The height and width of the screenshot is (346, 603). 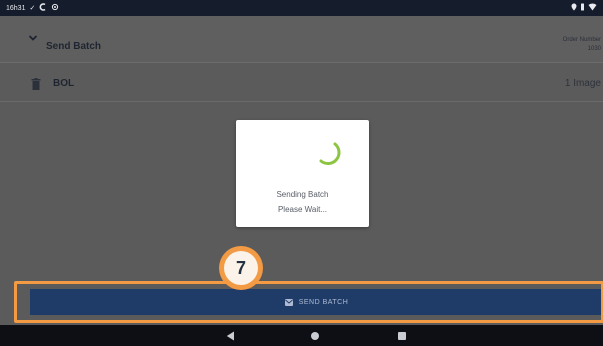 I want to click on settings-icon, so click(x=55, y=8).